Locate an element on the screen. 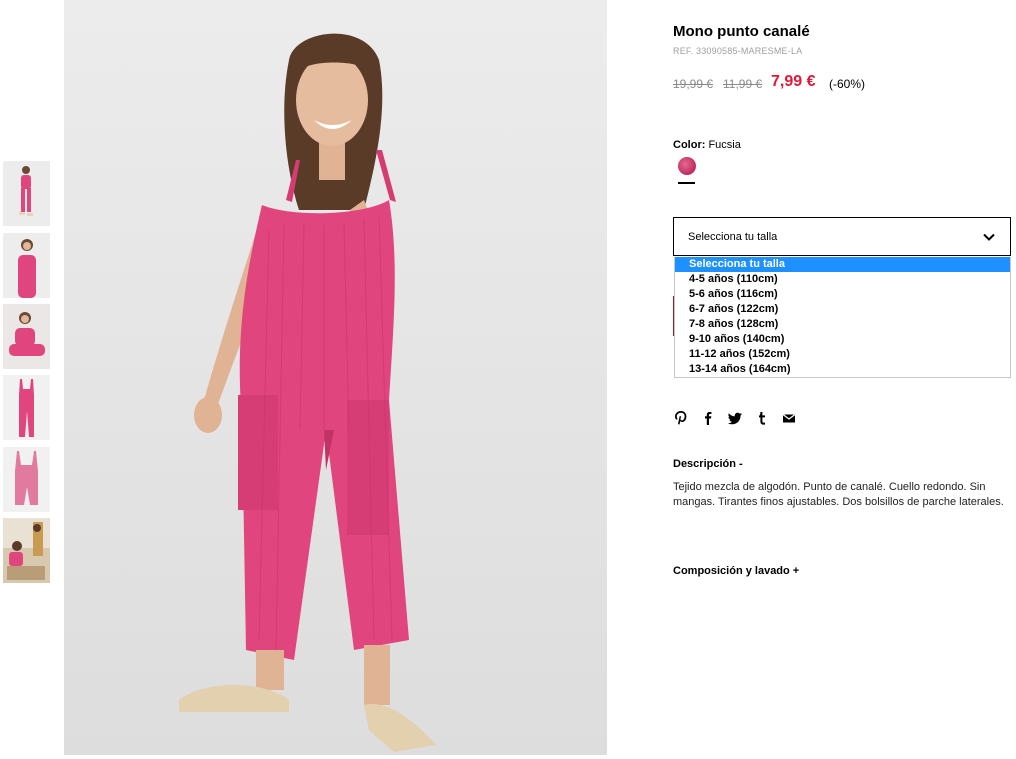 This screenshot has height=759, width=1016. size-option: 13-14 años (164cm) is located at coordinates (842, 369).